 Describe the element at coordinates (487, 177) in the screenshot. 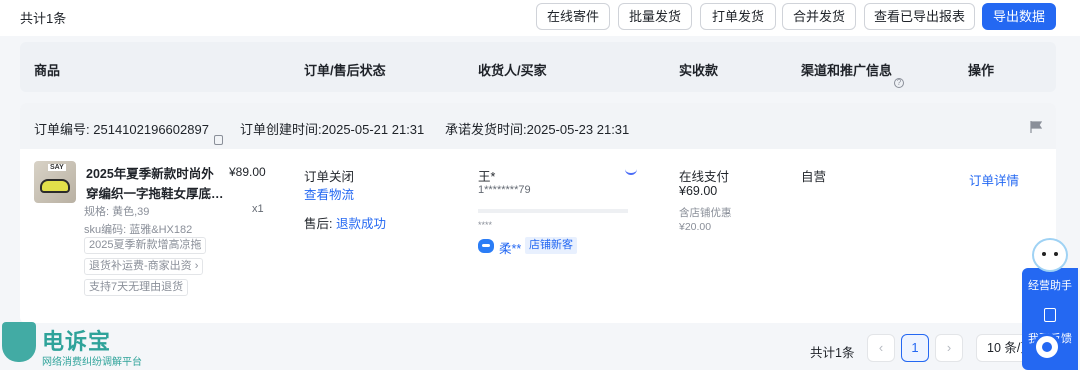

I see `receiver-name: 王*` at that location.